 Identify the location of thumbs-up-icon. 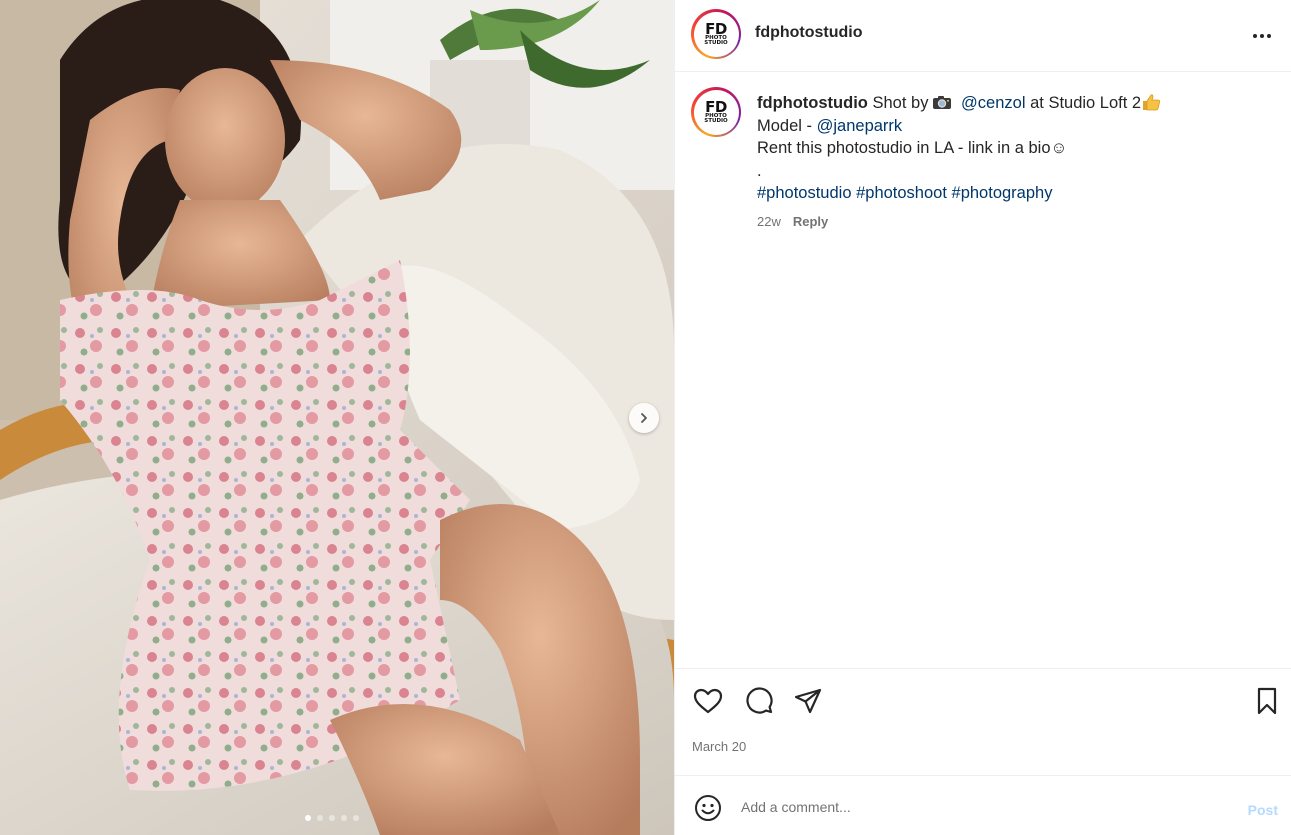
(1152, 102).